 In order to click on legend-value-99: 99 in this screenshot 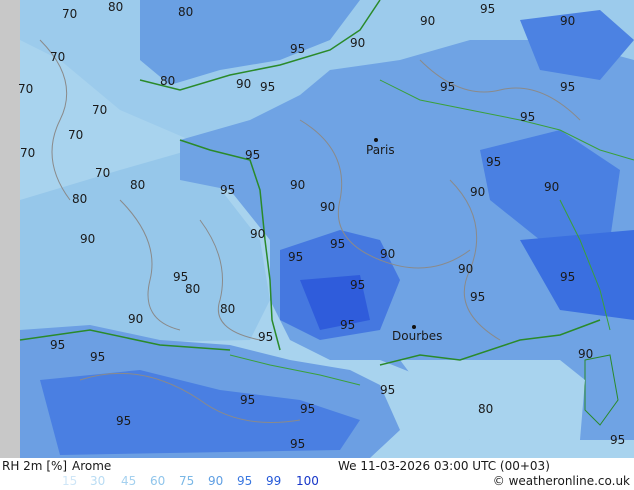, I will do `click(274, 481)`.